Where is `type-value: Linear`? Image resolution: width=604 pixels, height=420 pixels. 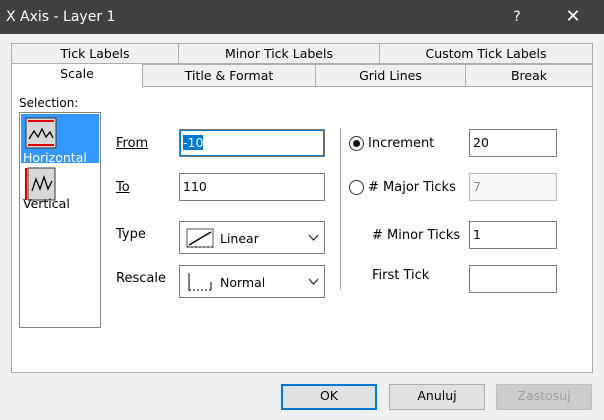
type-value: Linear is located at coordinates (239, 238).